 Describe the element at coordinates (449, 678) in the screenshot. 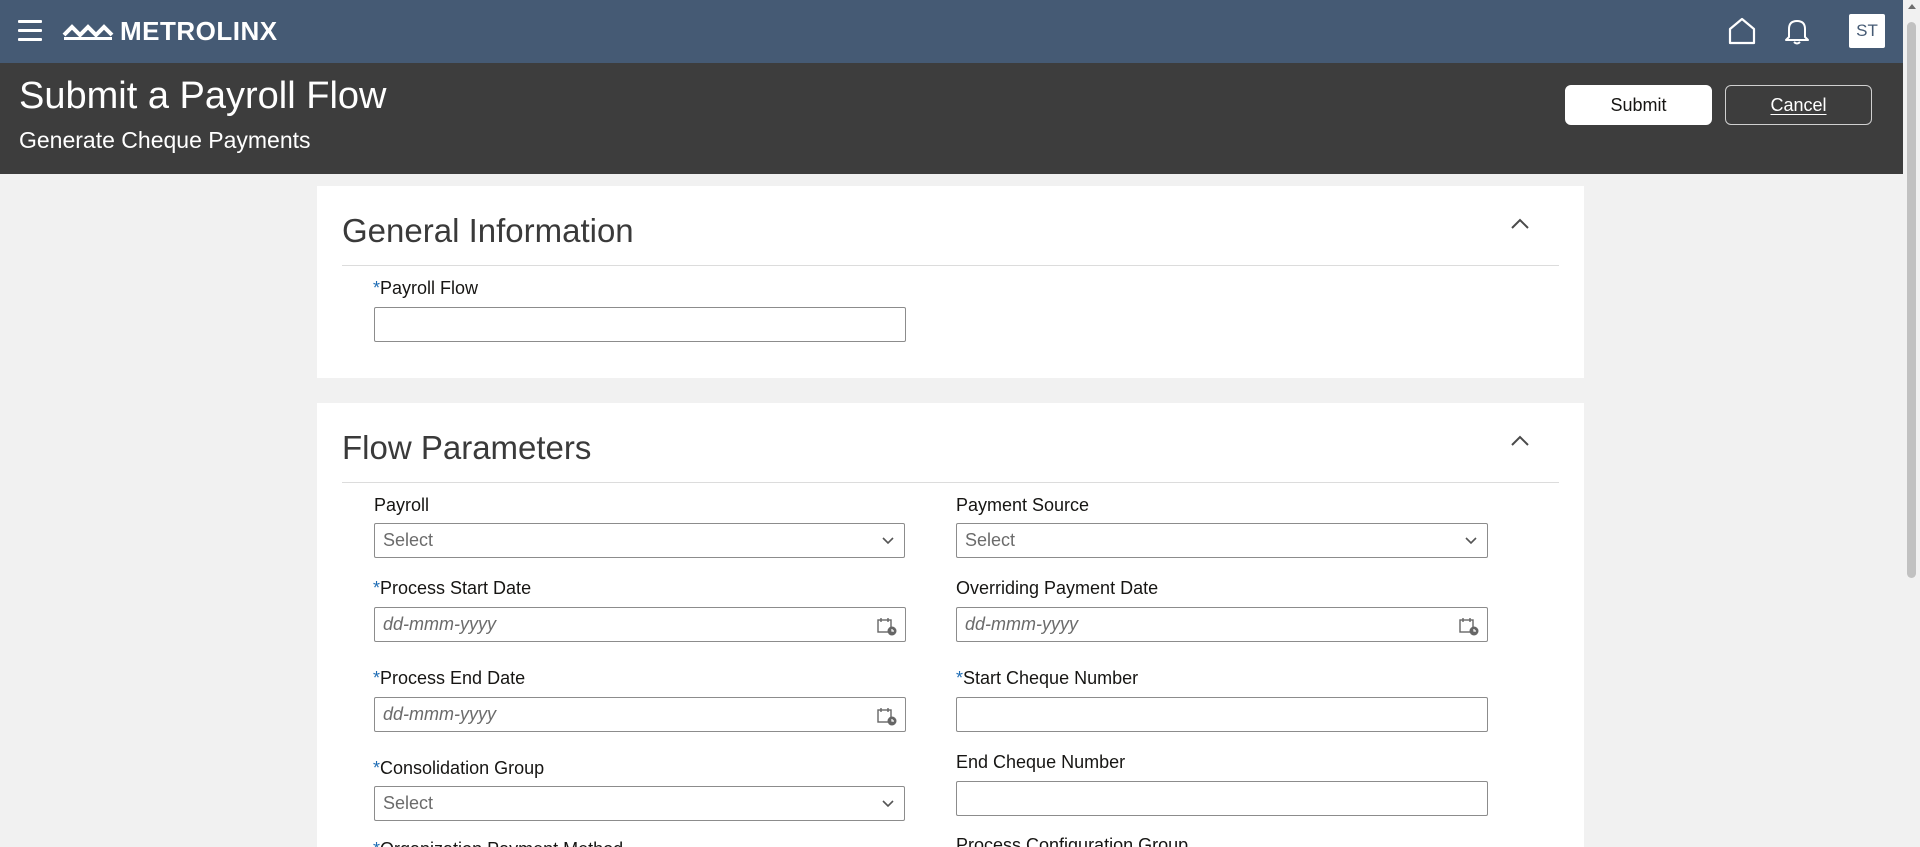

I see `process-end-date-label: *Process End Date` at that location.